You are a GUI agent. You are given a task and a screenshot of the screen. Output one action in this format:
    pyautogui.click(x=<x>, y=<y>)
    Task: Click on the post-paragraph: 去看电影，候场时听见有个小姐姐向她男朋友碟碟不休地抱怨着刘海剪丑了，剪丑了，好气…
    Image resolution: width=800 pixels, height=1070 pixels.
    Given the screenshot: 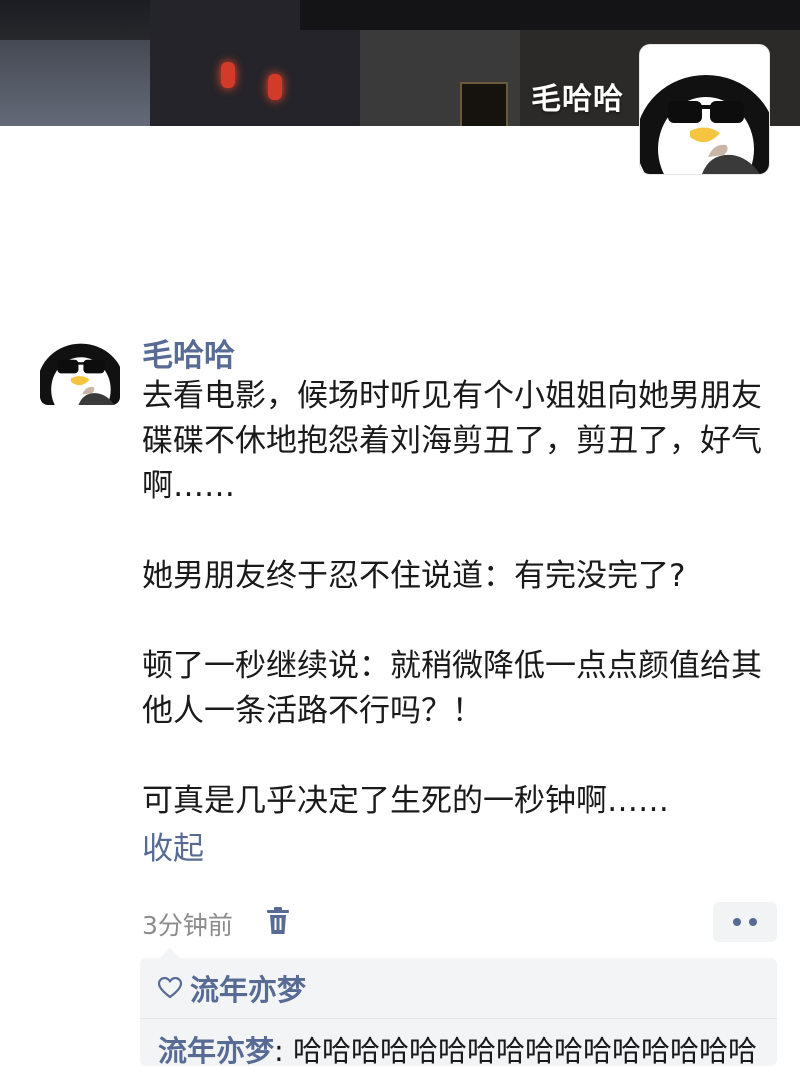 What is the action you would take?
    pyautogui.click(x=452, y=441)
    